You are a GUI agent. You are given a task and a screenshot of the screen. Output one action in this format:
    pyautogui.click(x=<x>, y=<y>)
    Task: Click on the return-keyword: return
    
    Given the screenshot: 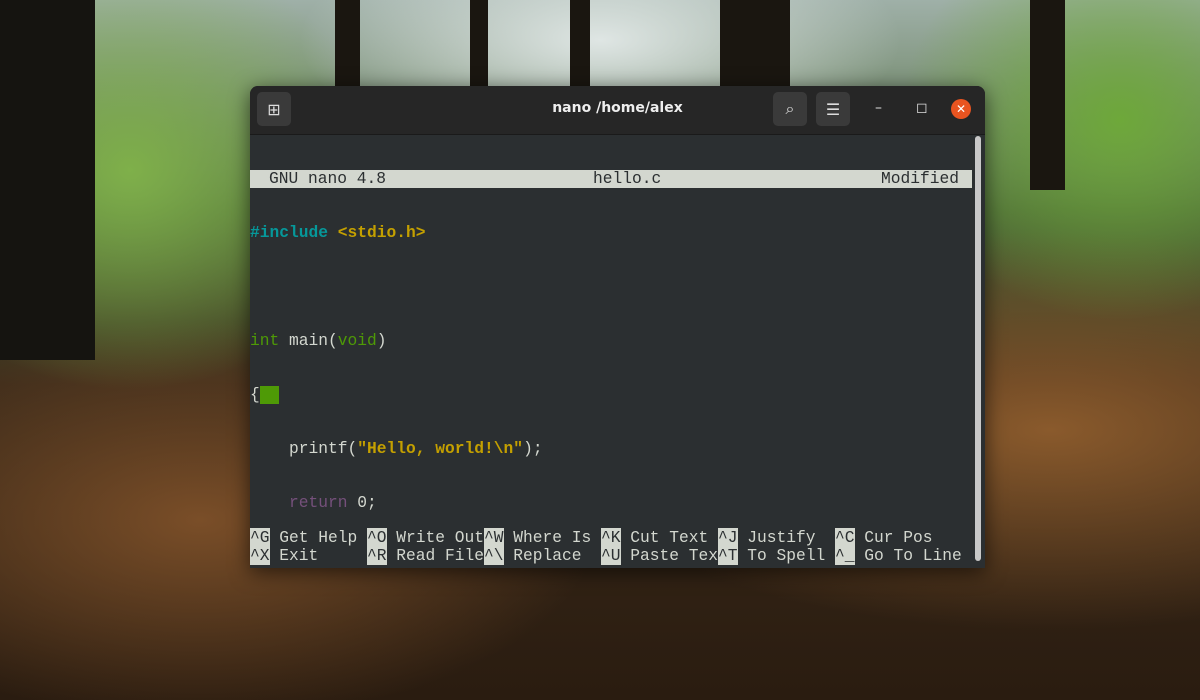 What is the action you would take?
    pyautogui.click(x=318, y=502)
    